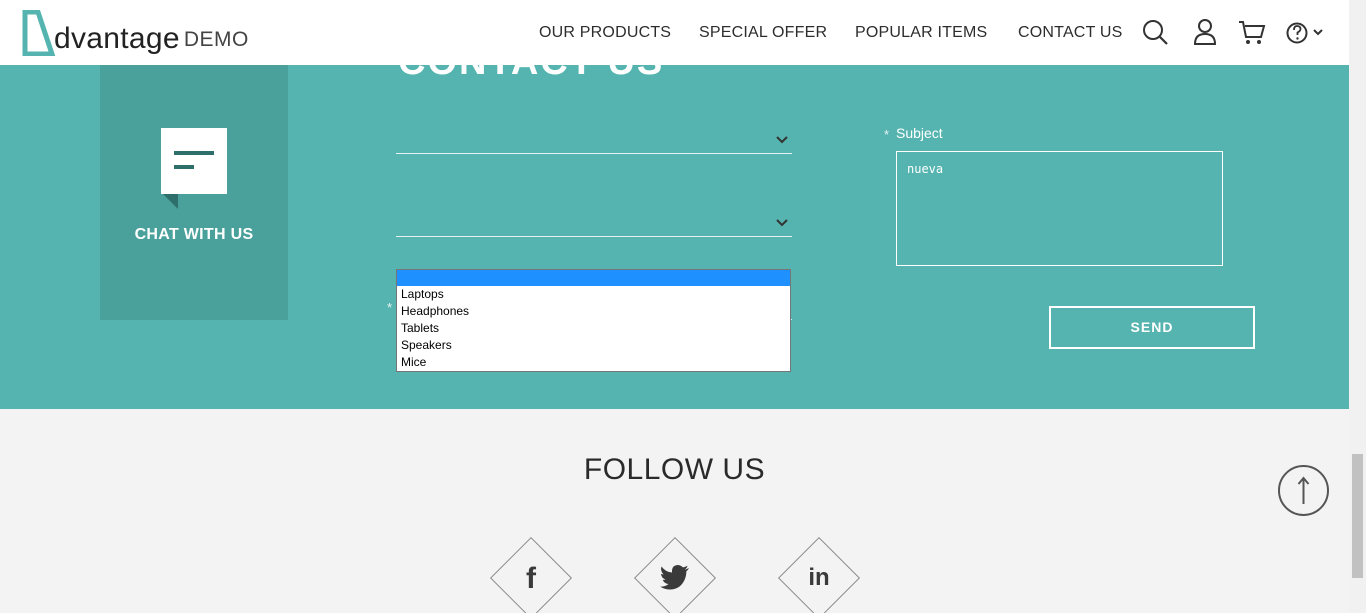 The image size is (1366, 613). I want to click on facebook-glyph: f, so click(531, 578).